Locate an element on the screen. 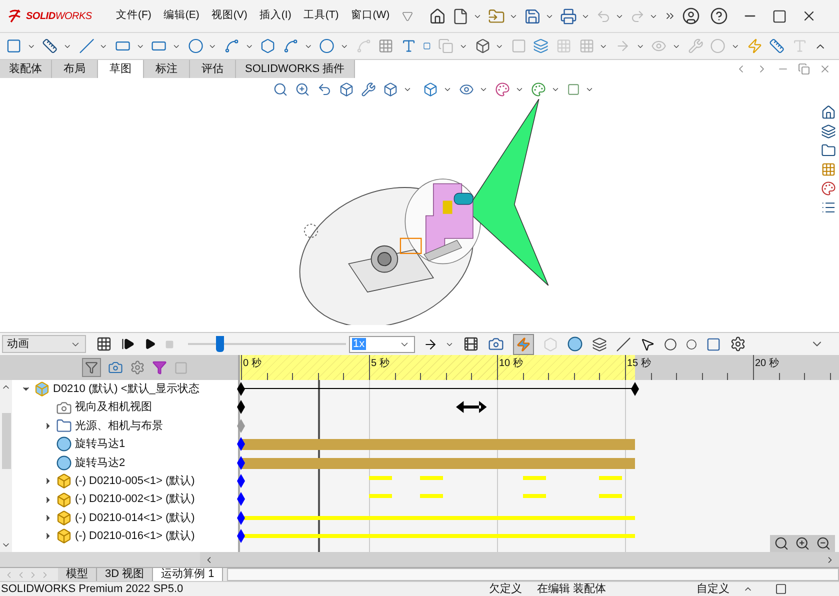 The width and height of the screenshot is (839, 596). help-icon is located at coordinates (719, 16).